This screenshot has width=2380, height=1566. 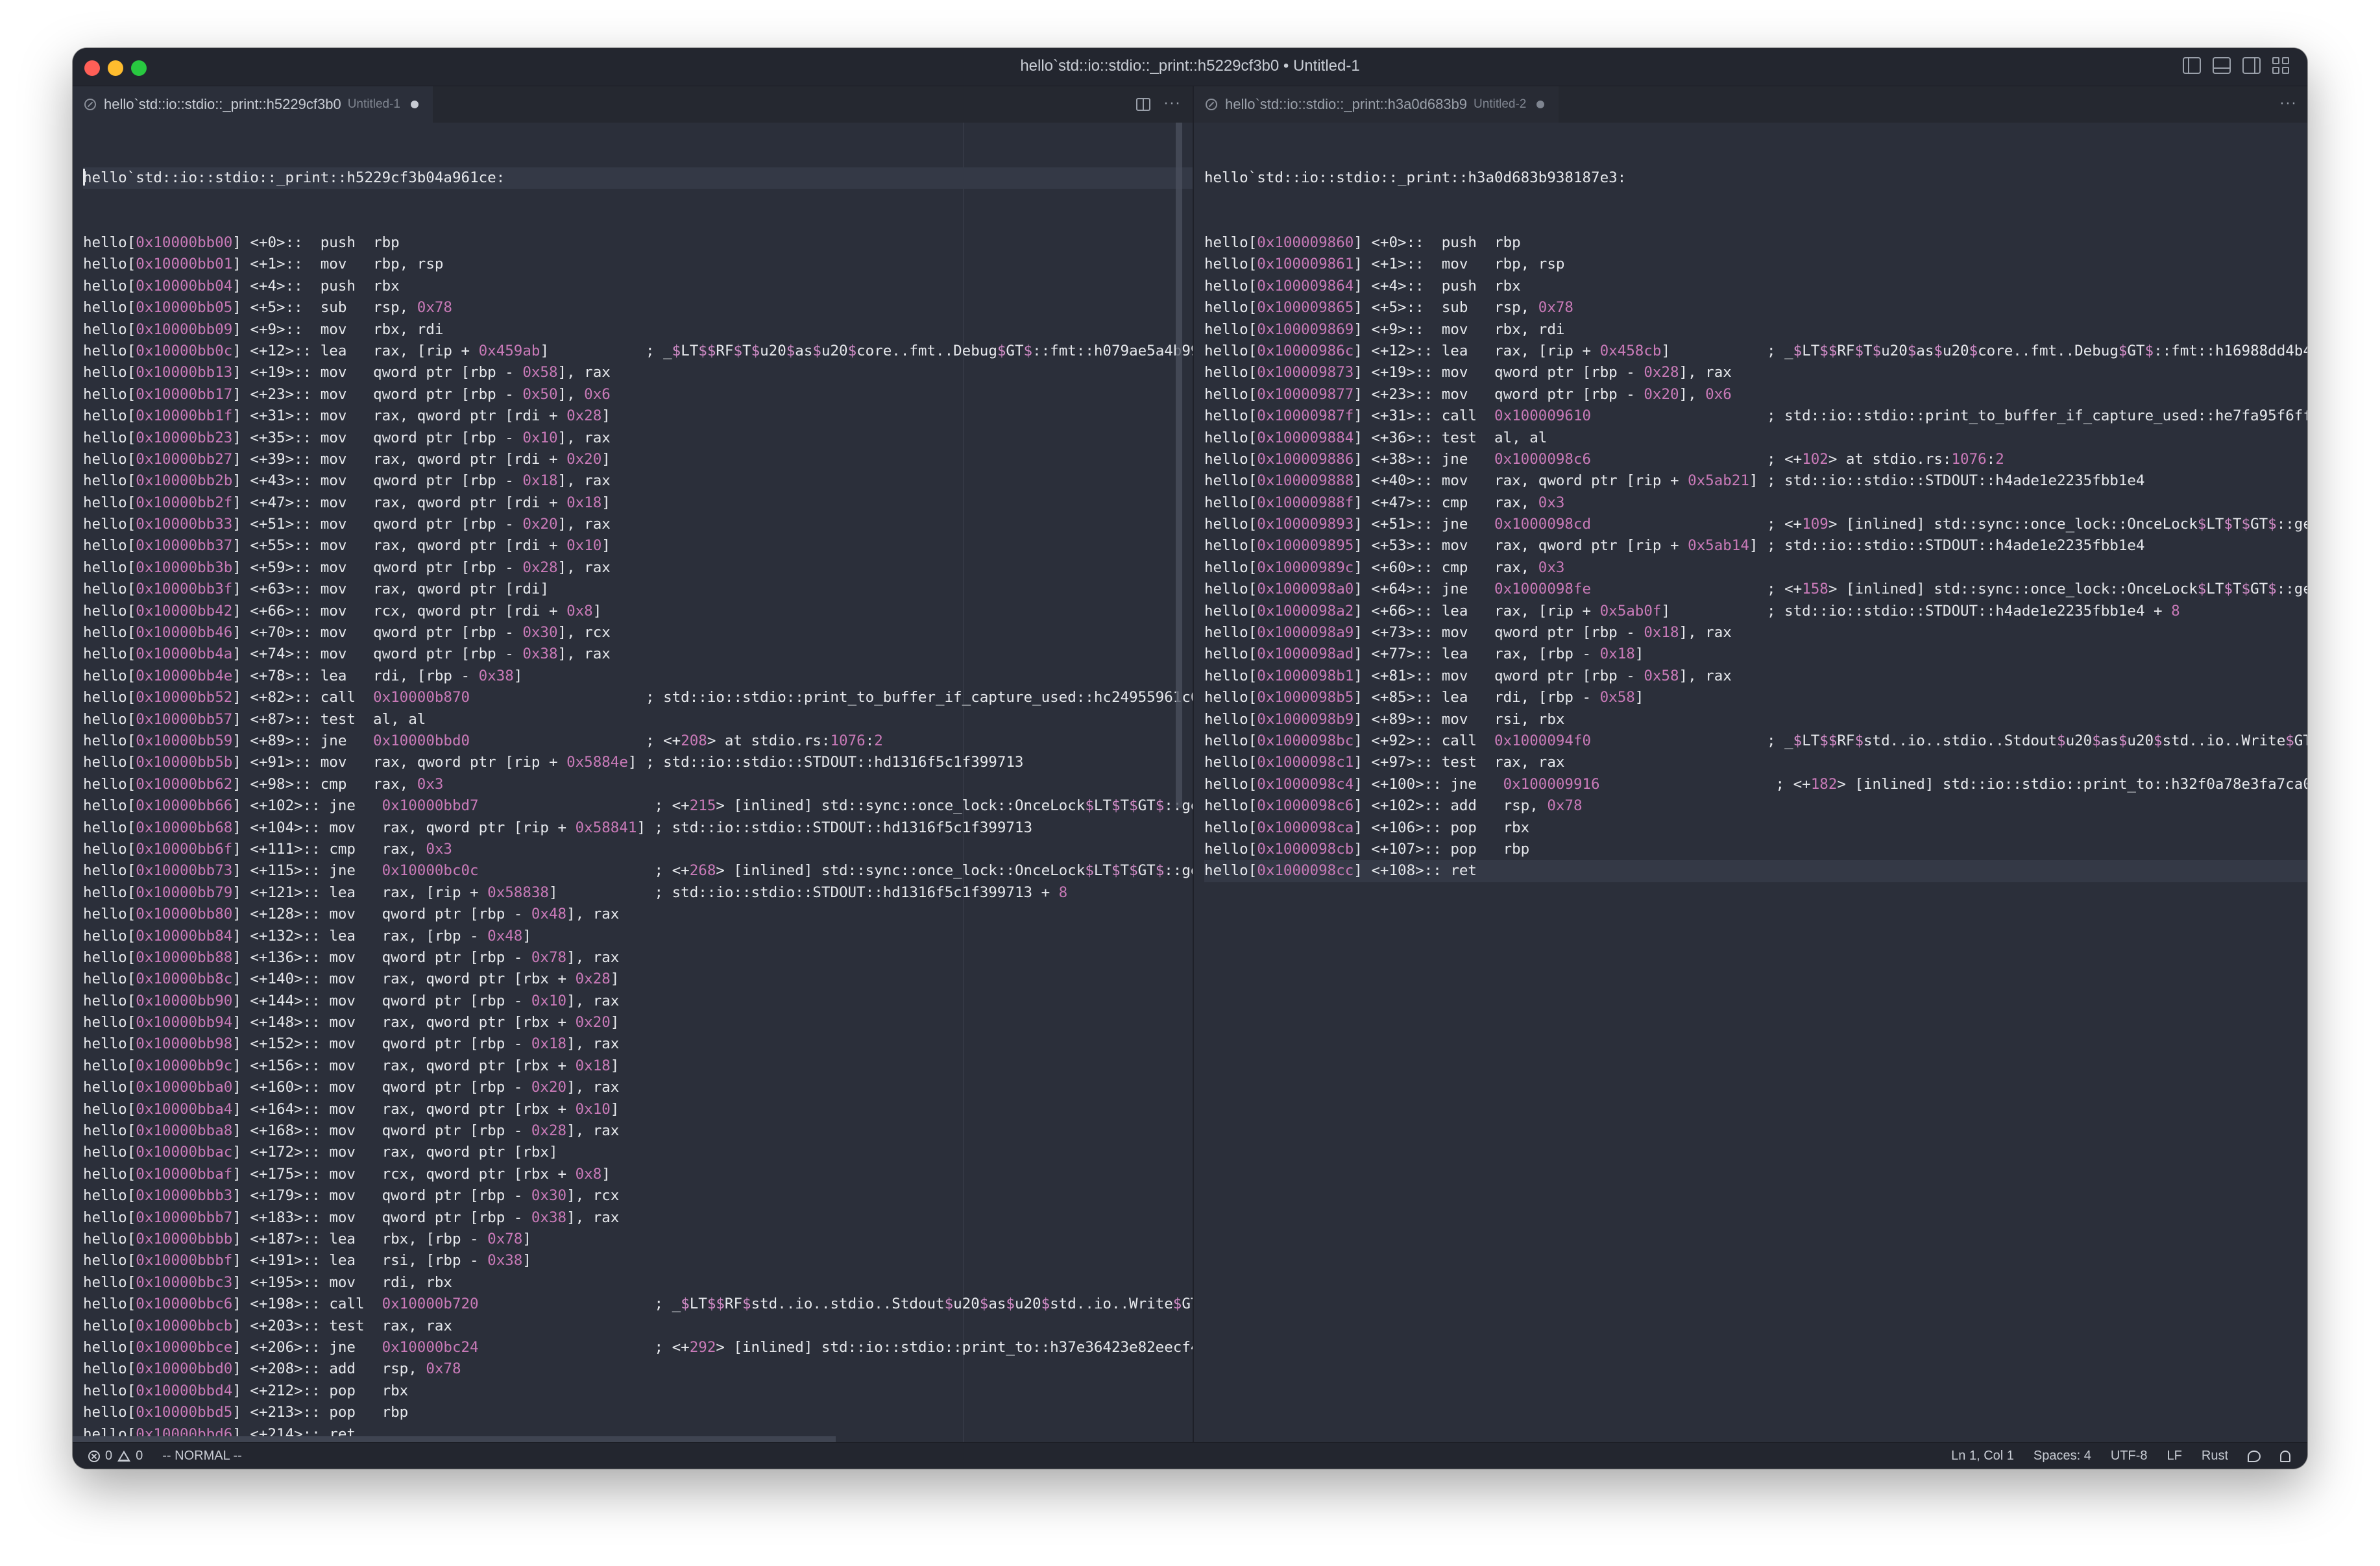 What do you see at coordinates (184, 763) in the screenshot?
I see `instruction-address: 0x10000bb5b` at bounding box center [184, 763].